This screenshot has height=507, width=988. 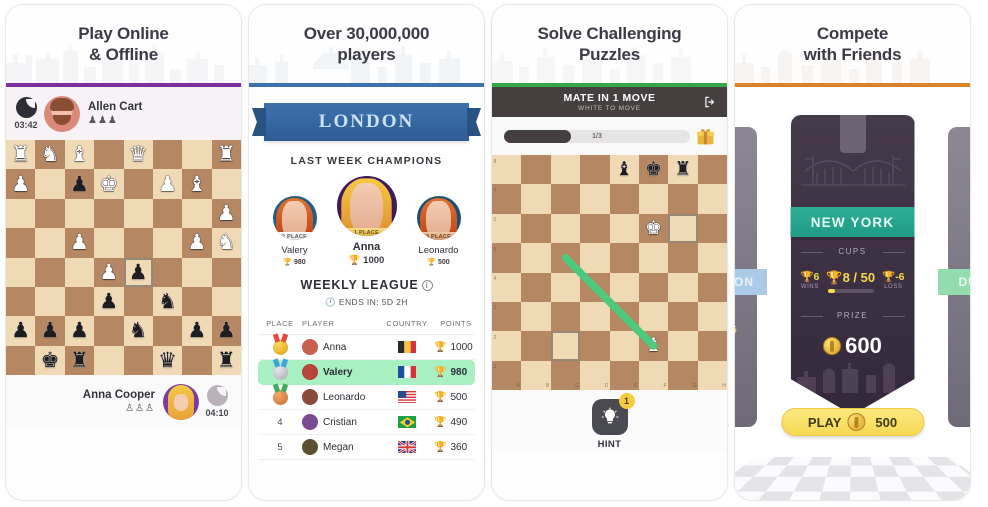 What do you see at coordinates (181, 401) in the screenshot?
I see `player-avatar` at bounding box center [181, 401].